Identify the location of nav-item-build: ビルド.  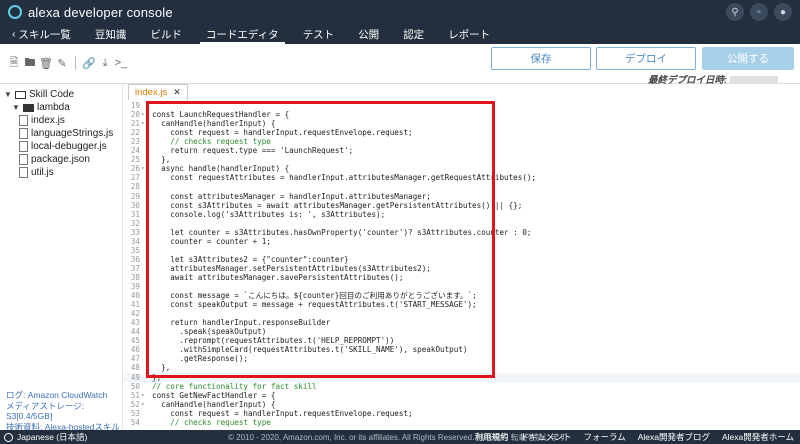
(166, 34).